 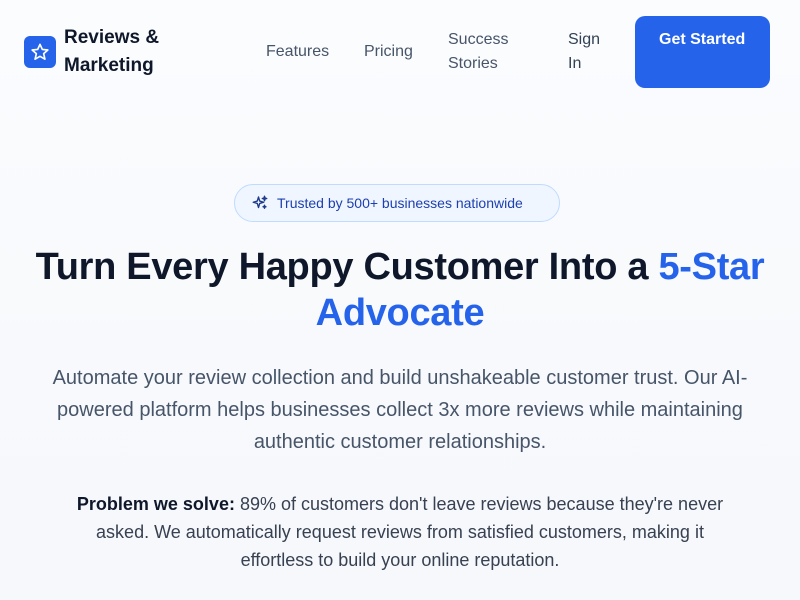 What do you see at coordinates (388, 52) in the screenshot?
I see `nav-link-pricing: Pricing` at bounding box center [388, 52].